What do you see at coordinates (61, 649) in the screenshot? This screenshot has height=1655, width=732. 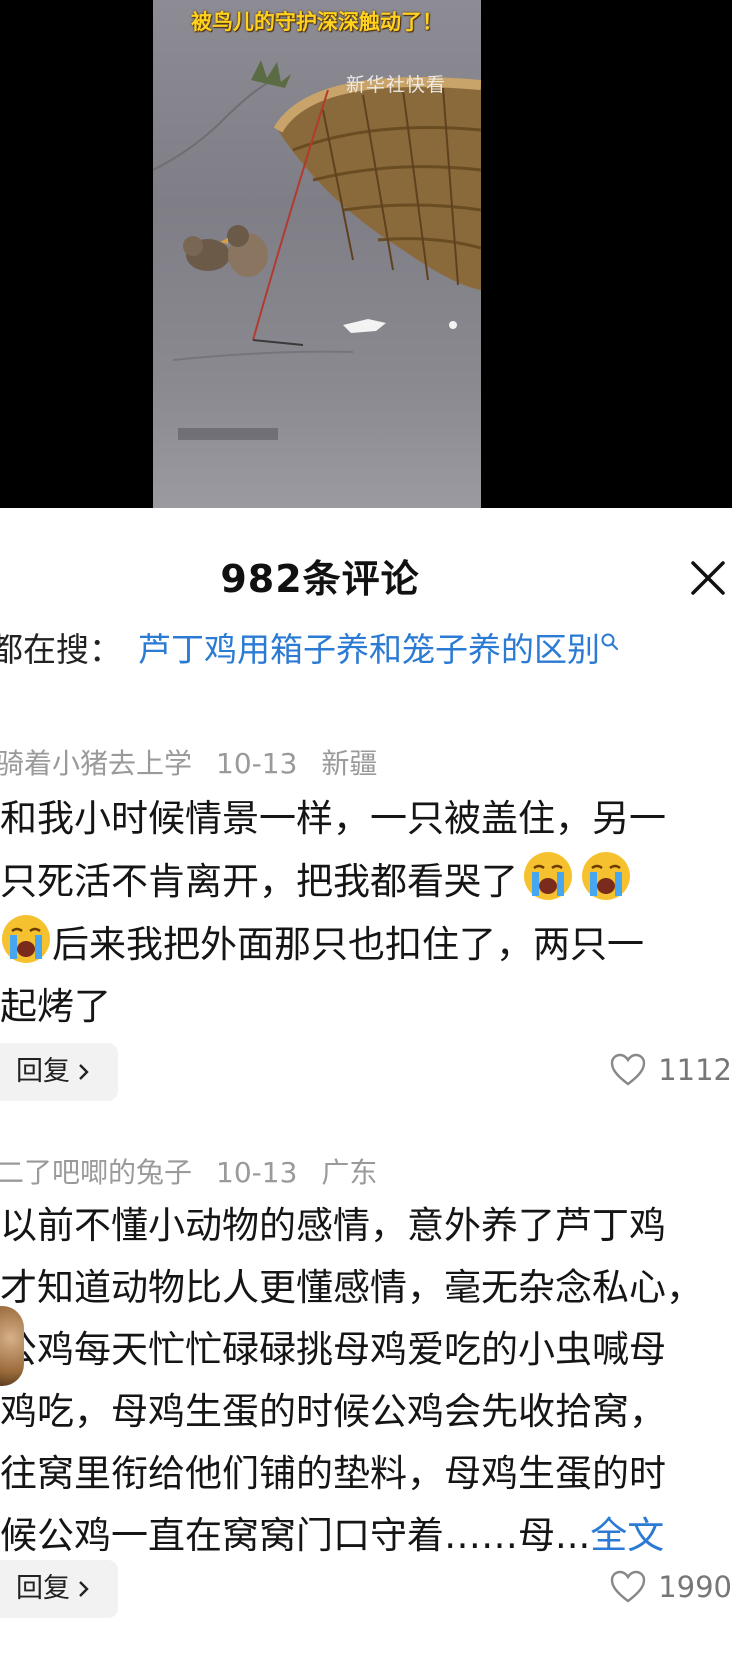 I see `trending-search-prefix: 都在搜：` at bounding box center [61, 649].